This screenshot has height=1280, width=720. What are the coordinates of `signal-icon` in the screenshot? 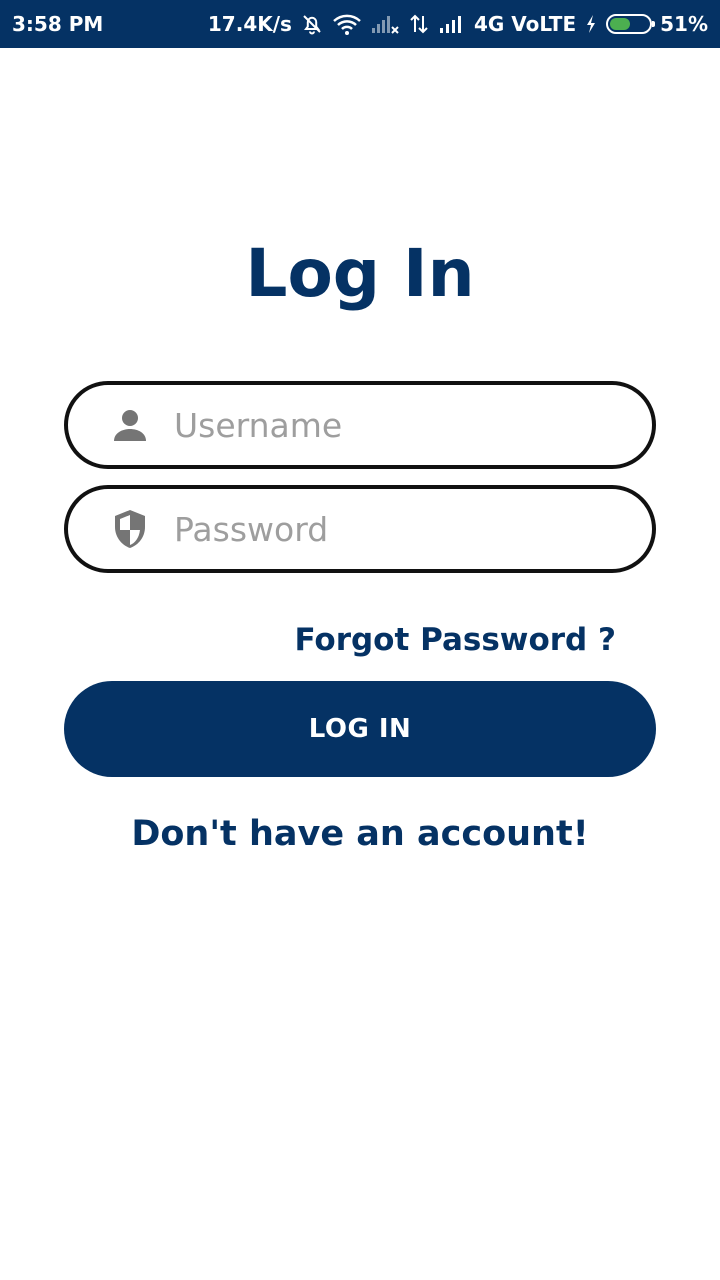 It's located at (452, 24).